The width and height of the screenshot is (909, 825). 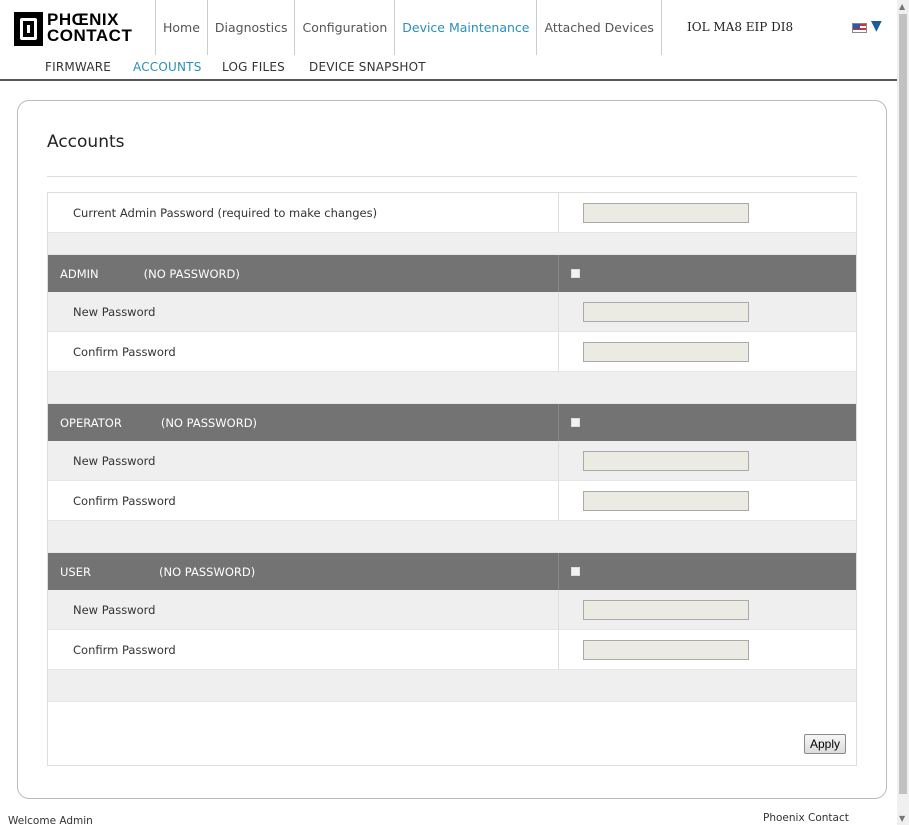 What do you see at coordinates (344, 27) in the screenshot?
I see `tab-configuration: Configuration` at bounding box center [344, 27].